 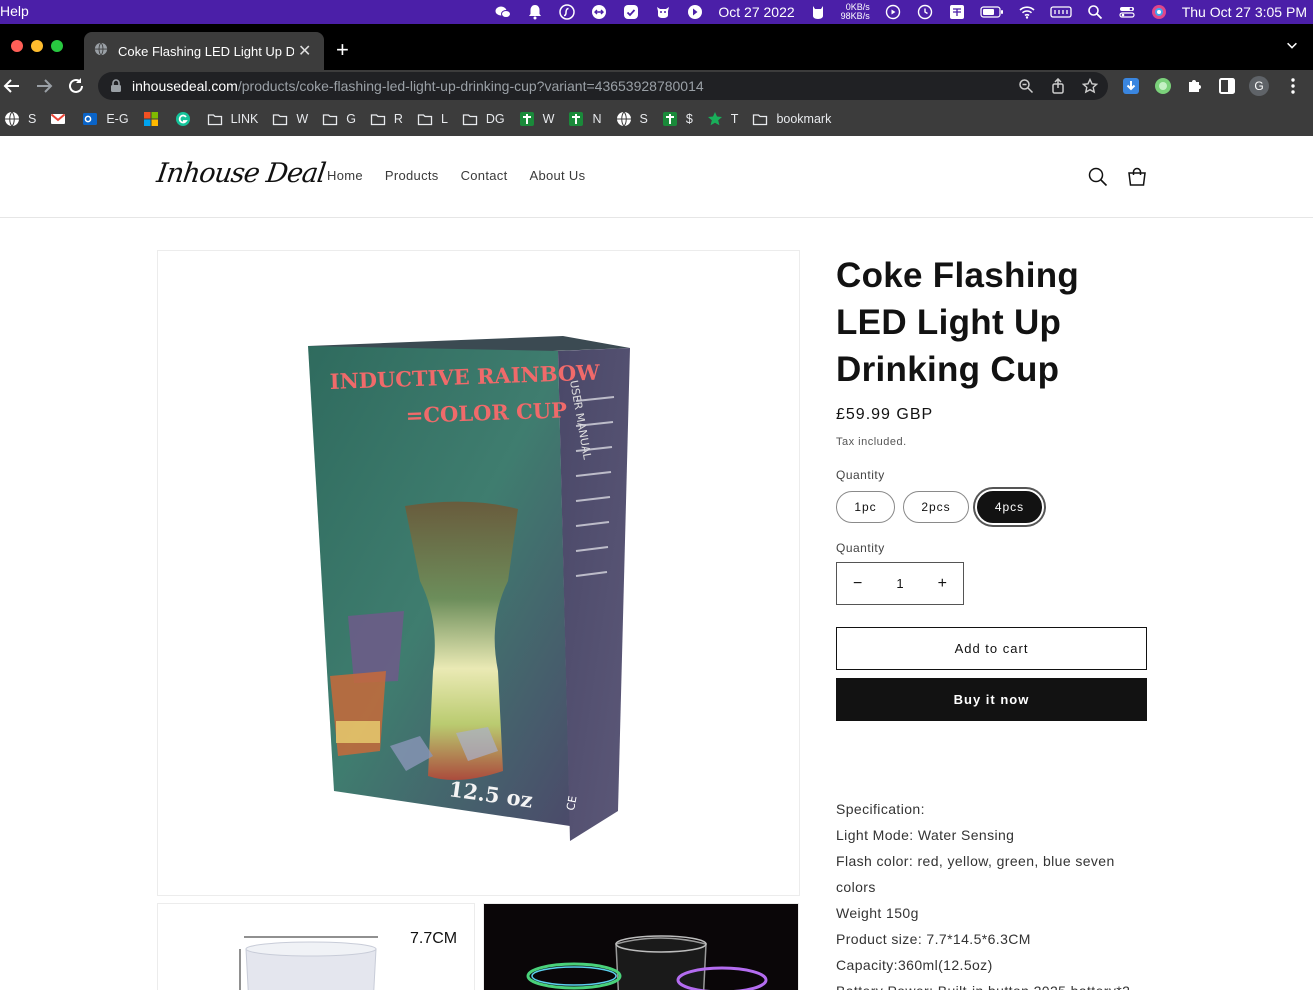 I want to click on cat-icon, so click(x=818, y=12).